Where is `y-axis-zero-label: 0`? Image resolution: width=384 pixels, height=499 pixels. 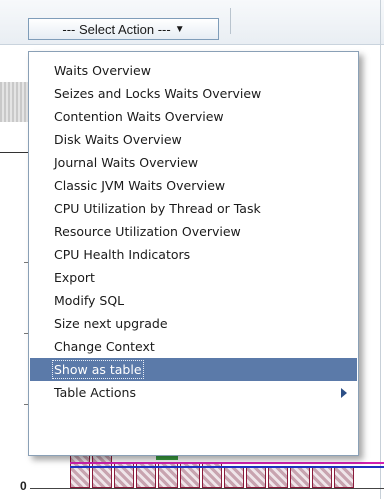
y-axis-zero-label: 0 is located at coordinates (23, 486).